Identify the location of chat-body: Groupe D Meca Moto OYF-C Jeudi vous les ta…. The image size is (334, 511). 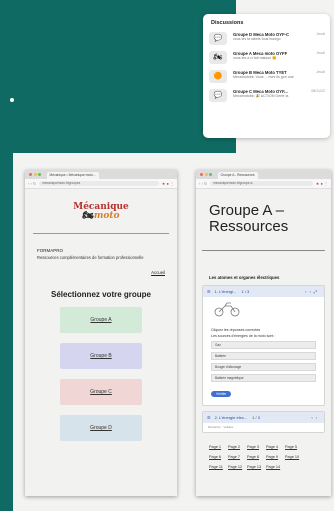
(279, 37).